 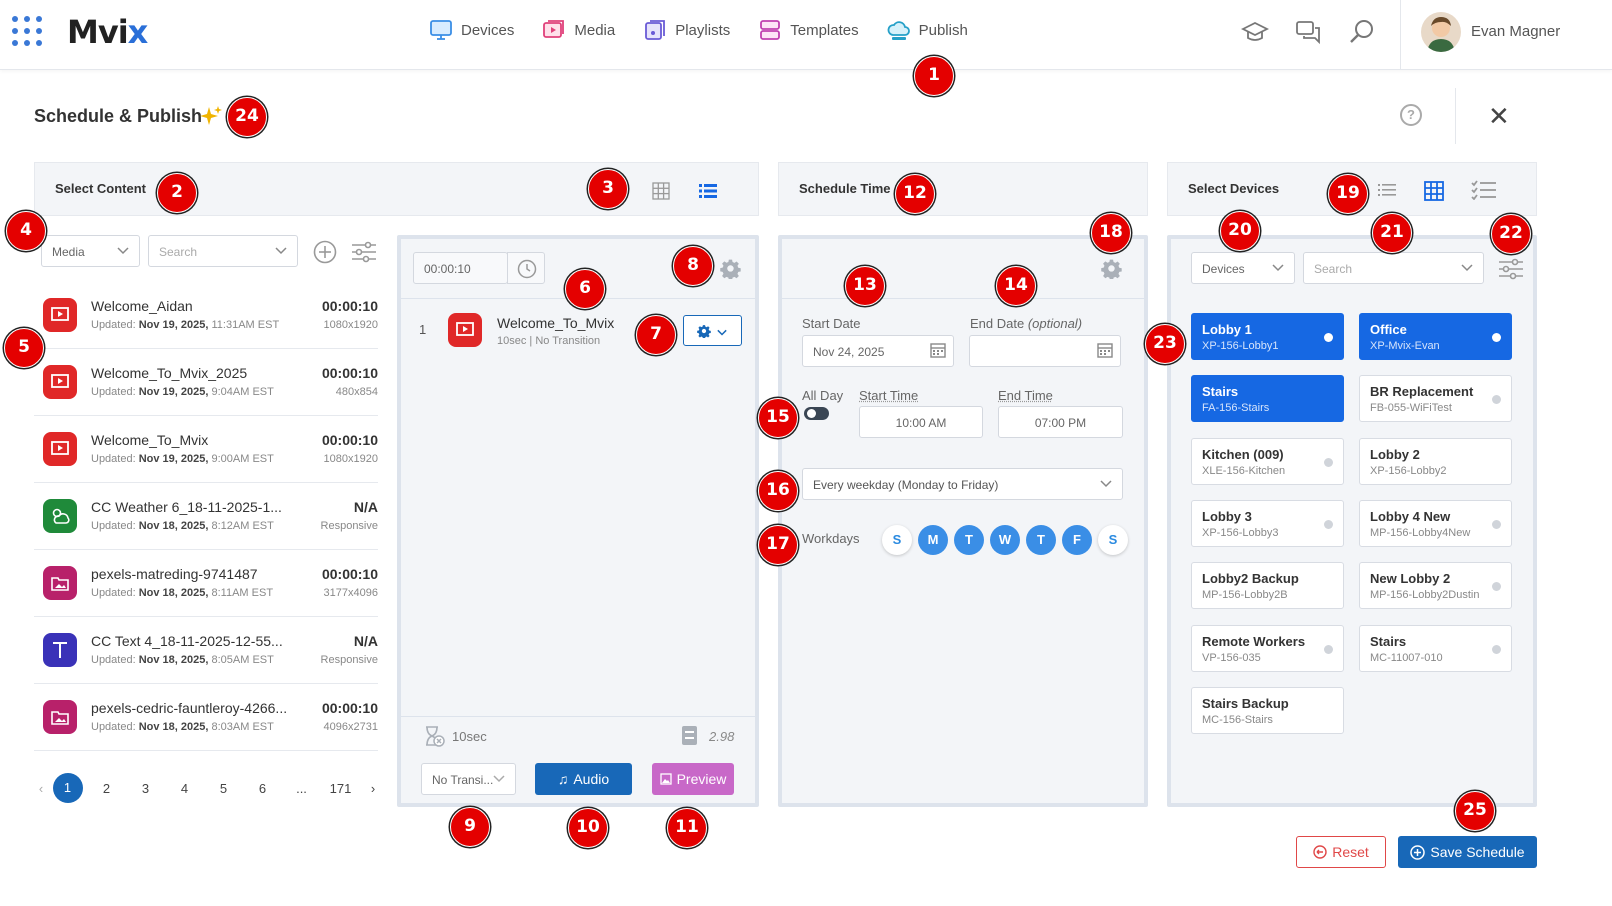 I want to click on slideshow-icon, so click(x=465, y=330).